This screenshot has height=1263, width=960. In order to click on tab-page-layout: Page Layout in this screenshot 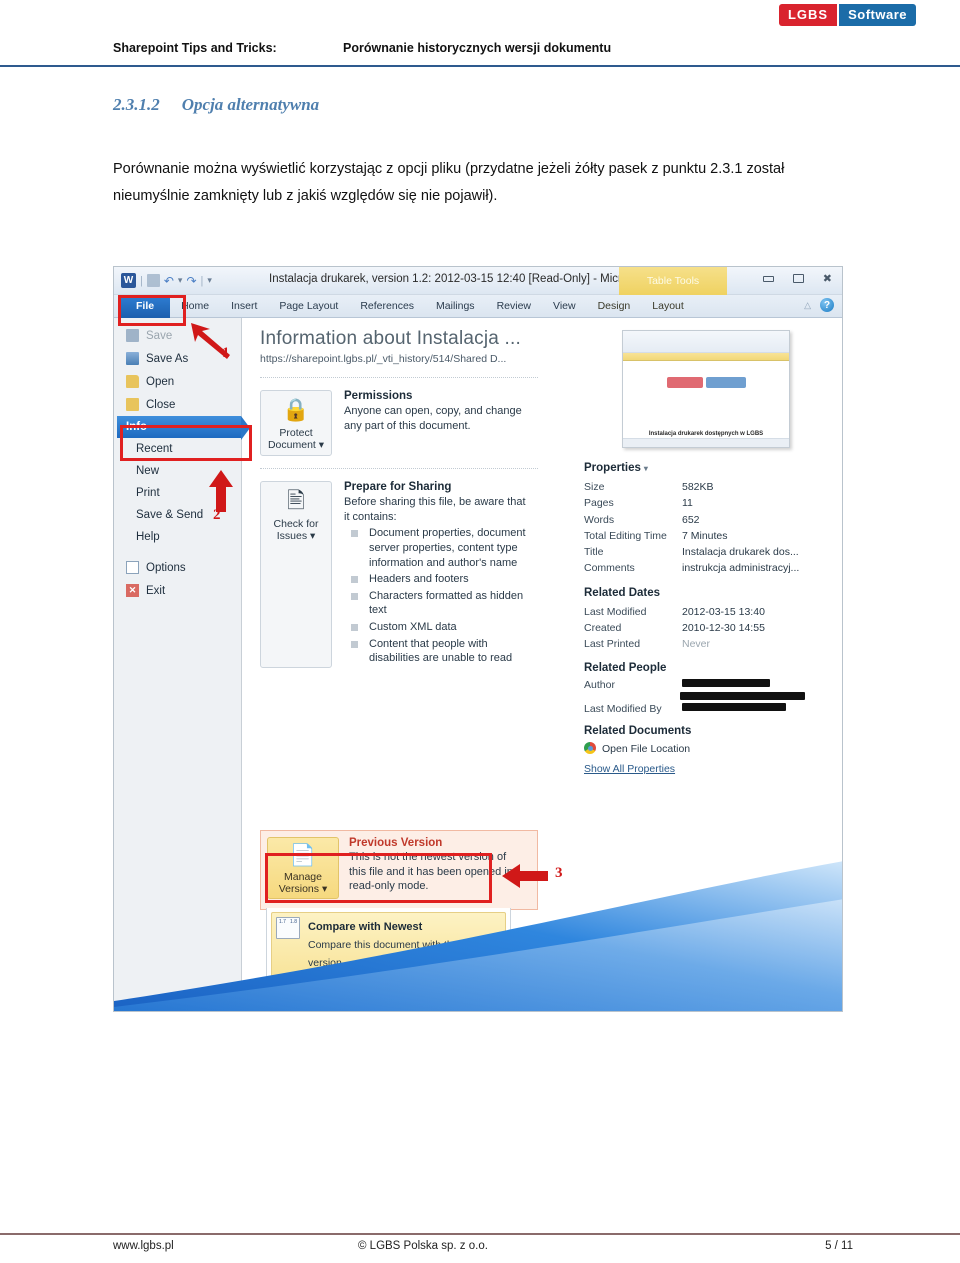, I will do `click(308, 306)`.